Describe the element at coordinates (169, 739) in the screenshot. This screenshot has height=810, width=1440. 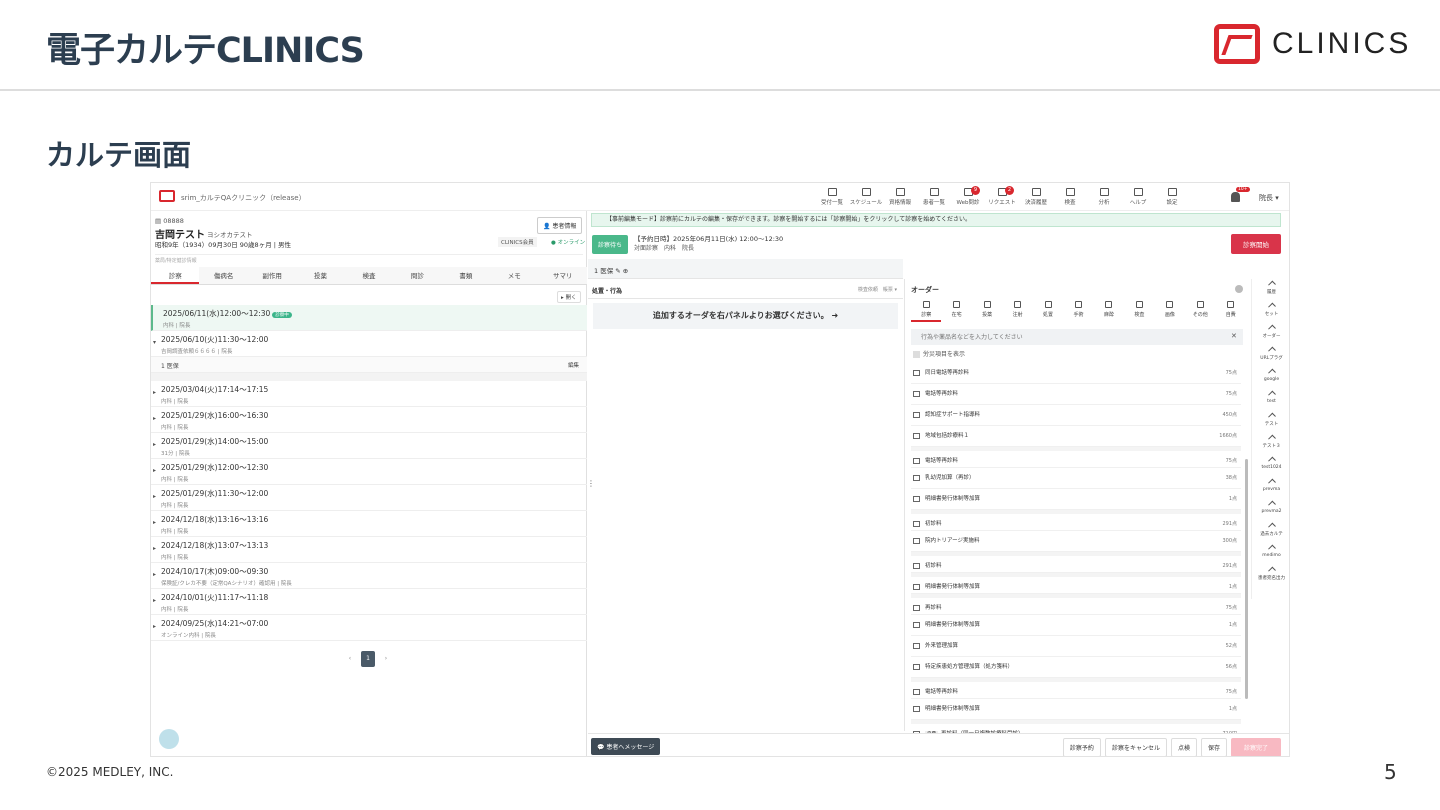
I see `chat-icon` at that location.